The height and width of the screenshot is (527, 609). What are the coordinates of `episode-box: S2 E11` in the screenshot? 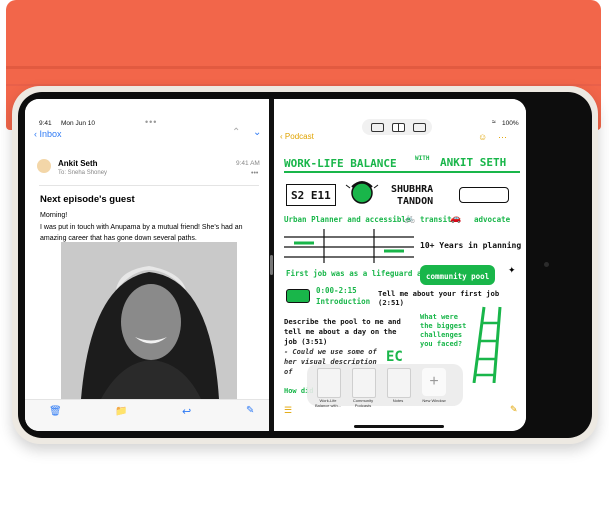 It's located at (311, 195).